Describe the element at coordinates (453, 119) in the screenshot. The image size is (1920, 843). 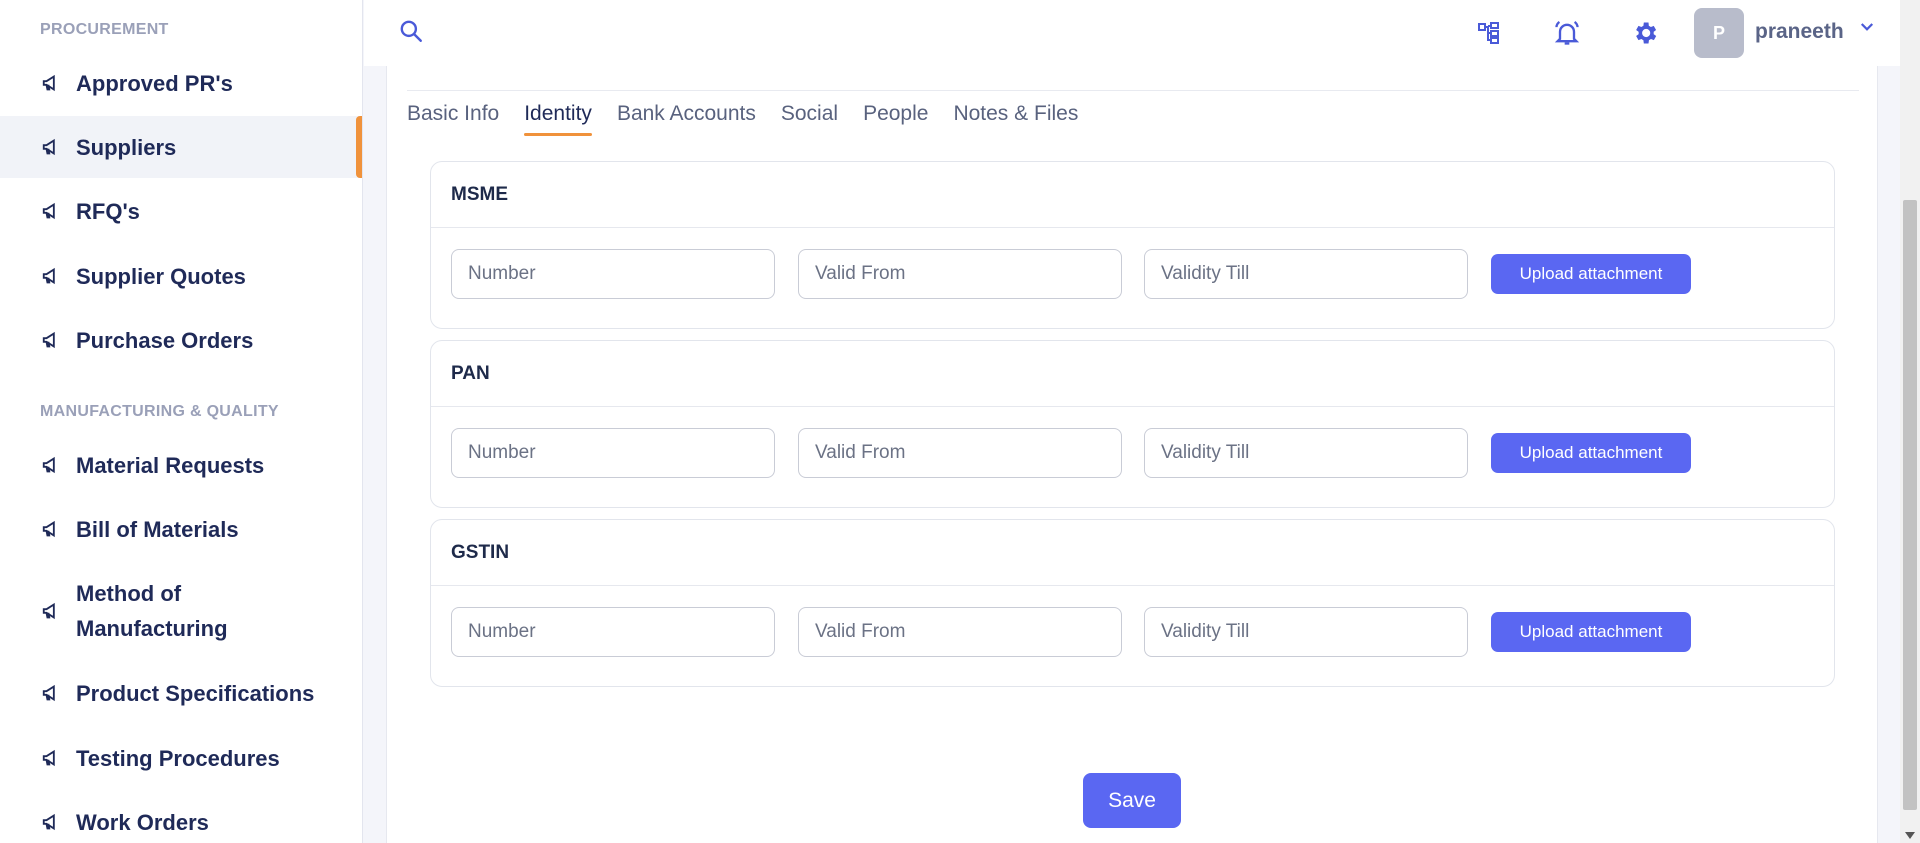
I see `tab-basic-info: Basic Info` at that location.